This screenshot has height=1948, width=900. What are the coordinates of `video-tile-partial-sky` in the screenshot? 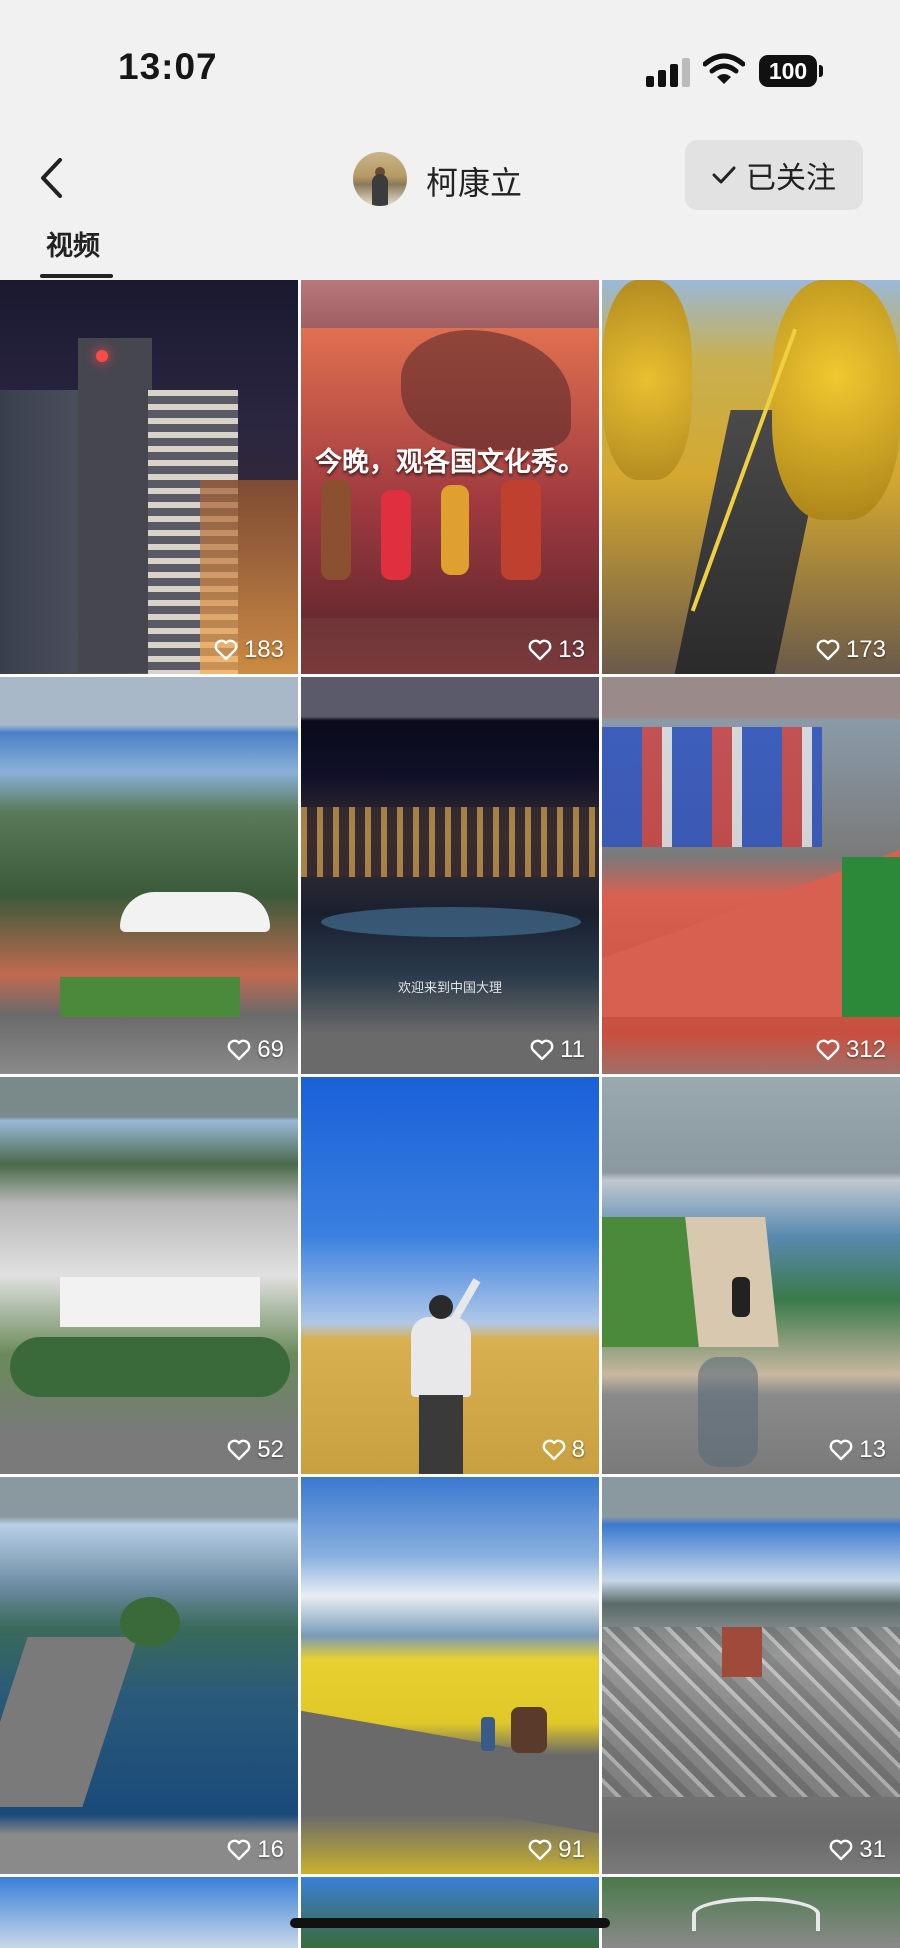 It's located at (149, 1912).